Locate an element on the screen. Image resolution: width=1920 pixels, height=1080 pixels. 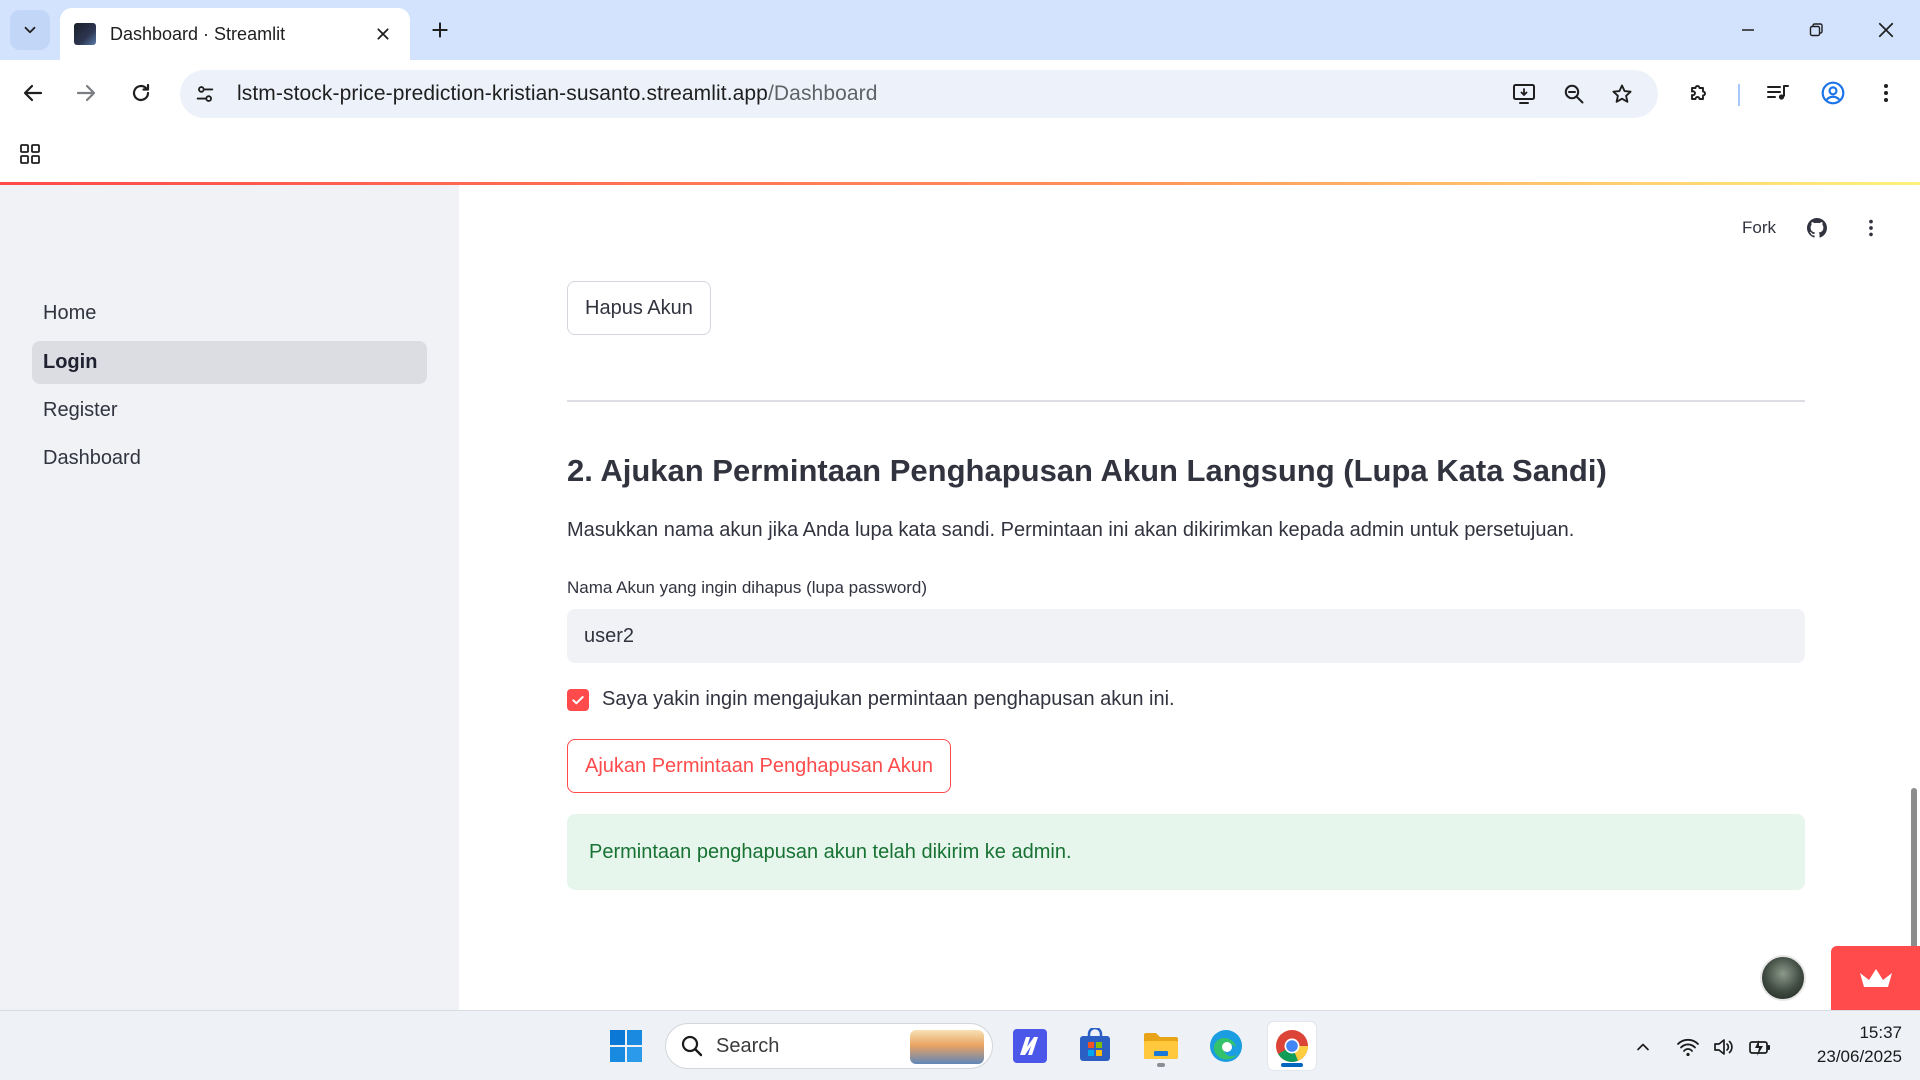
github-button is located at coordinates (1817, 228).